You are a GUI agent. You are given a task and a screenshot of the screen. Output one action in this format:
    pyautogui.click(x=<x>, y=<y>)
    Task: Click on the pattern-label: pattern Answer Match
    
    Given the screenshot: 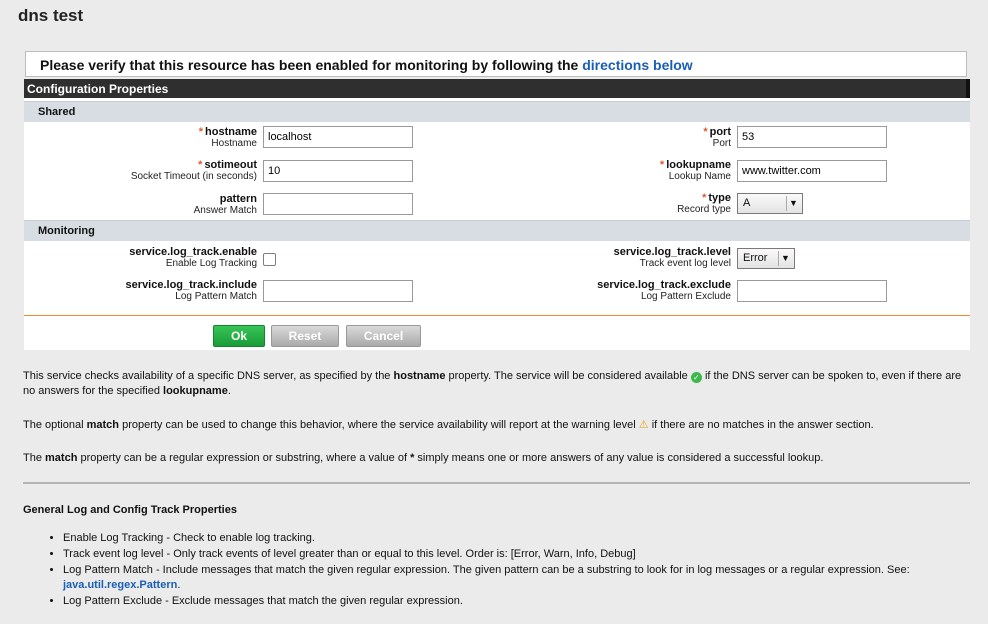 What is the action you would take?
    pyautogui.click(x=142, y=205)
    